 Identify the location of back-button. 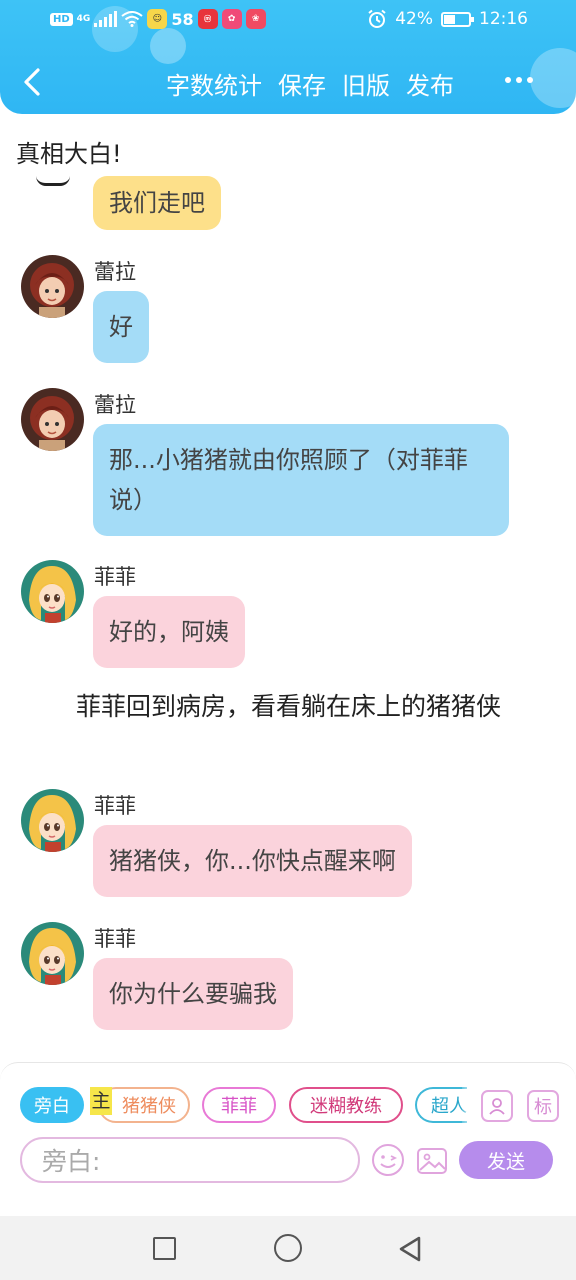
(33, 82).